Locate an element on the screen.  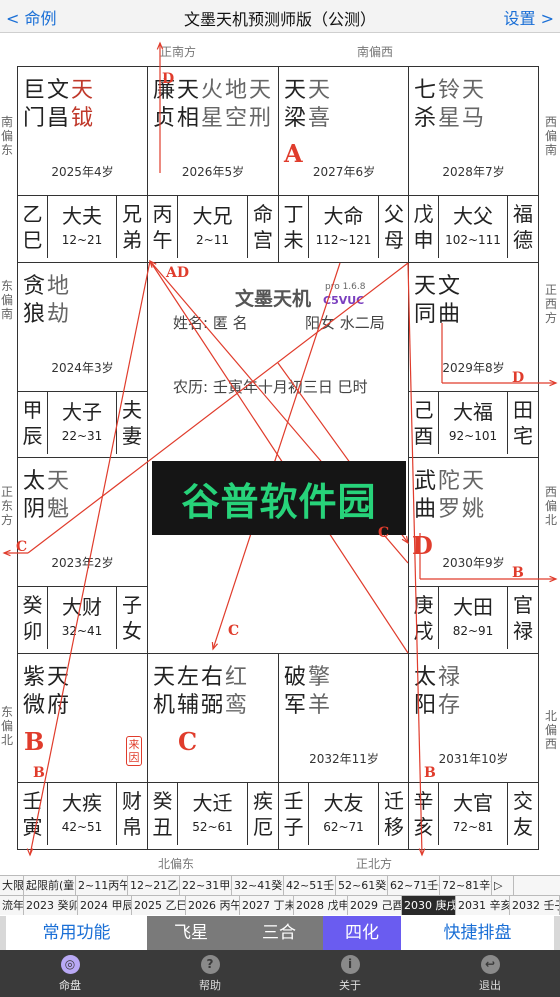
nav-about: i 关于 is located at coordinates (350, 973).